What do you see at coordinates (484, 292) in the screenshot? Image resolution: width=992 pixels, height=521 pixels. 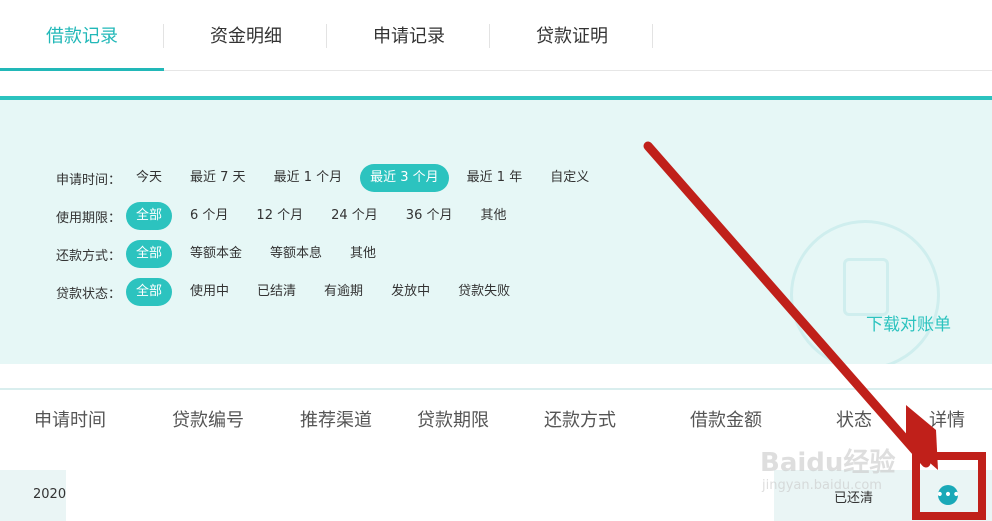 I see `filter-option: 贷款失败` at bounding box center [484, 292].